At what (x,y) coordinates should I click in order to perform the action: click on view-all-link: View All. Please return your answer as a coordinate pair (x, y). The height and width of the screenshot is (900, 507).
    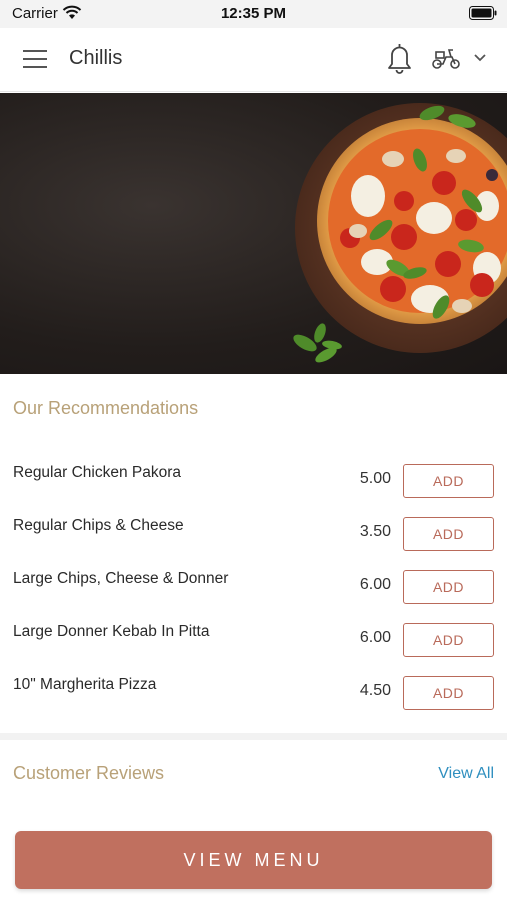
    Looking at the image, I should click on (466, 774).